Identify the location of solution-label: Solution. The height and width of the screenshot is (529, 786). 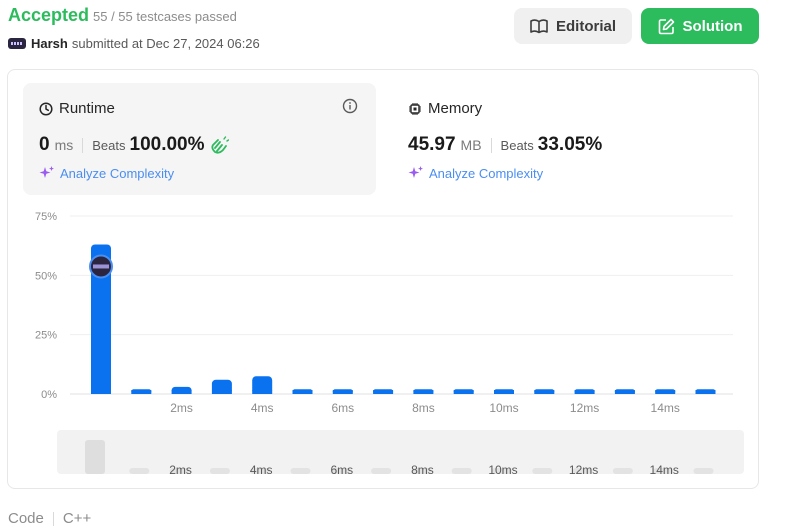
(712, 26).